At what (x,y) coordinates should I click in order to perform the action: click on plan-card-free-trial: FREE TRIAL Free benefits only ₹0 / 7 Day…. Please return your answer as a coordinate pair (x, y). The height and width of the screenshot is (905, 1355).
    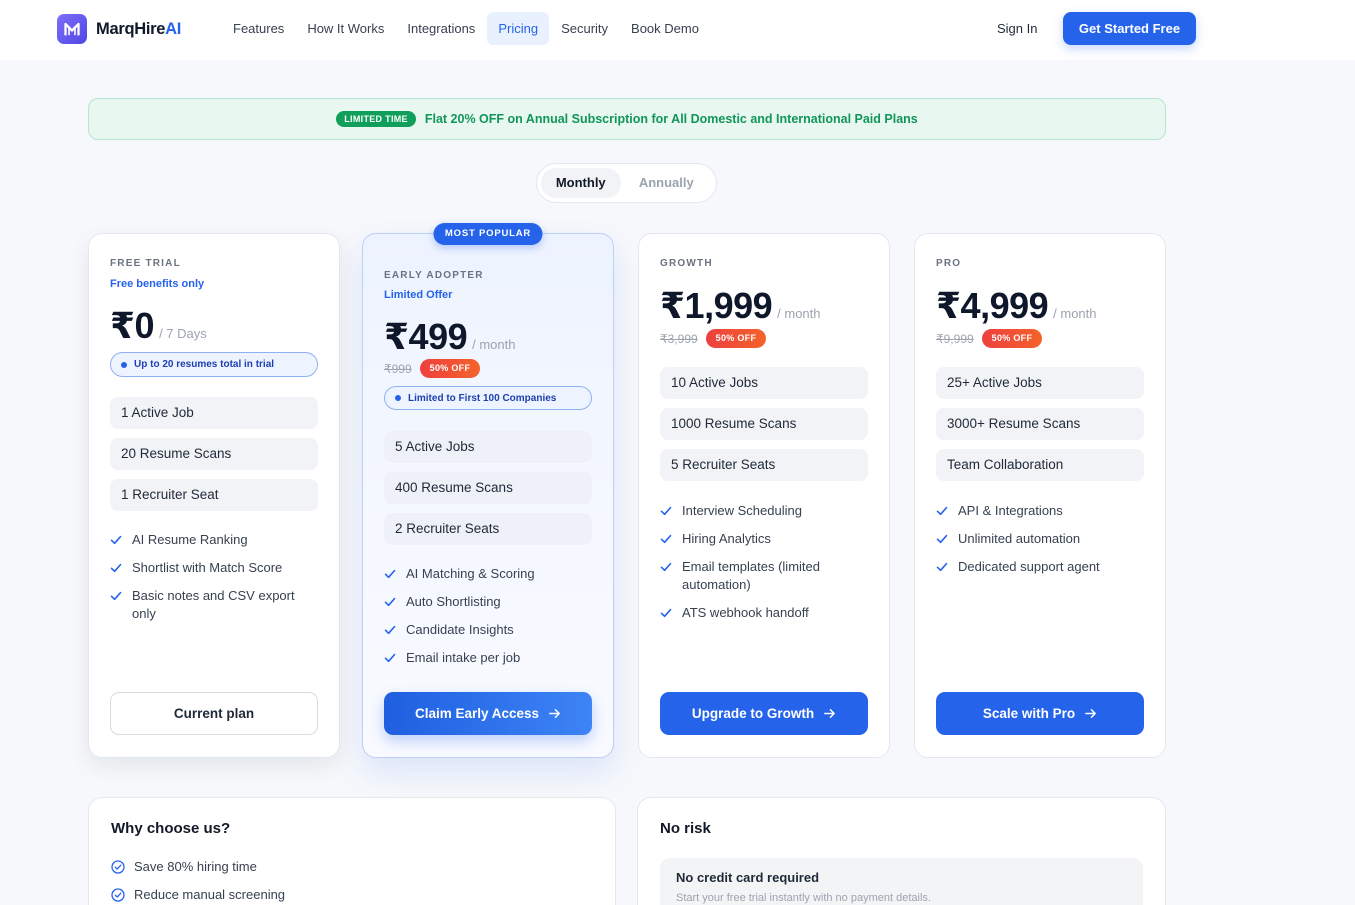
    Looking at the image, I should click on (214, 495).